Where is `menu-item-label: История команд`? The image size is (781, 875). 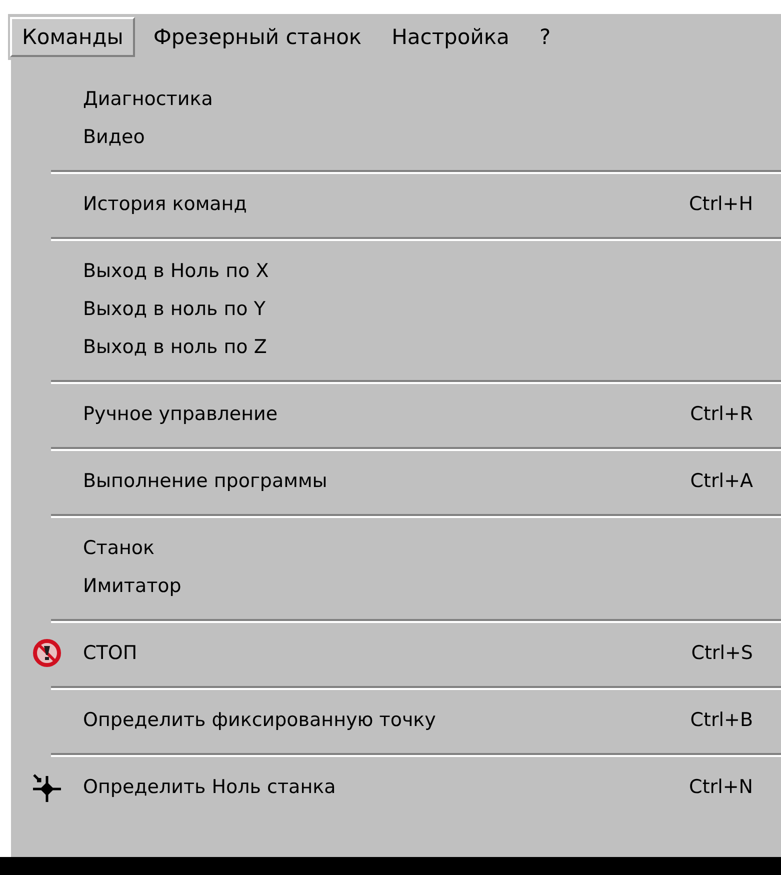
menu-item-label: История команд is located at coordinates (165, 204).